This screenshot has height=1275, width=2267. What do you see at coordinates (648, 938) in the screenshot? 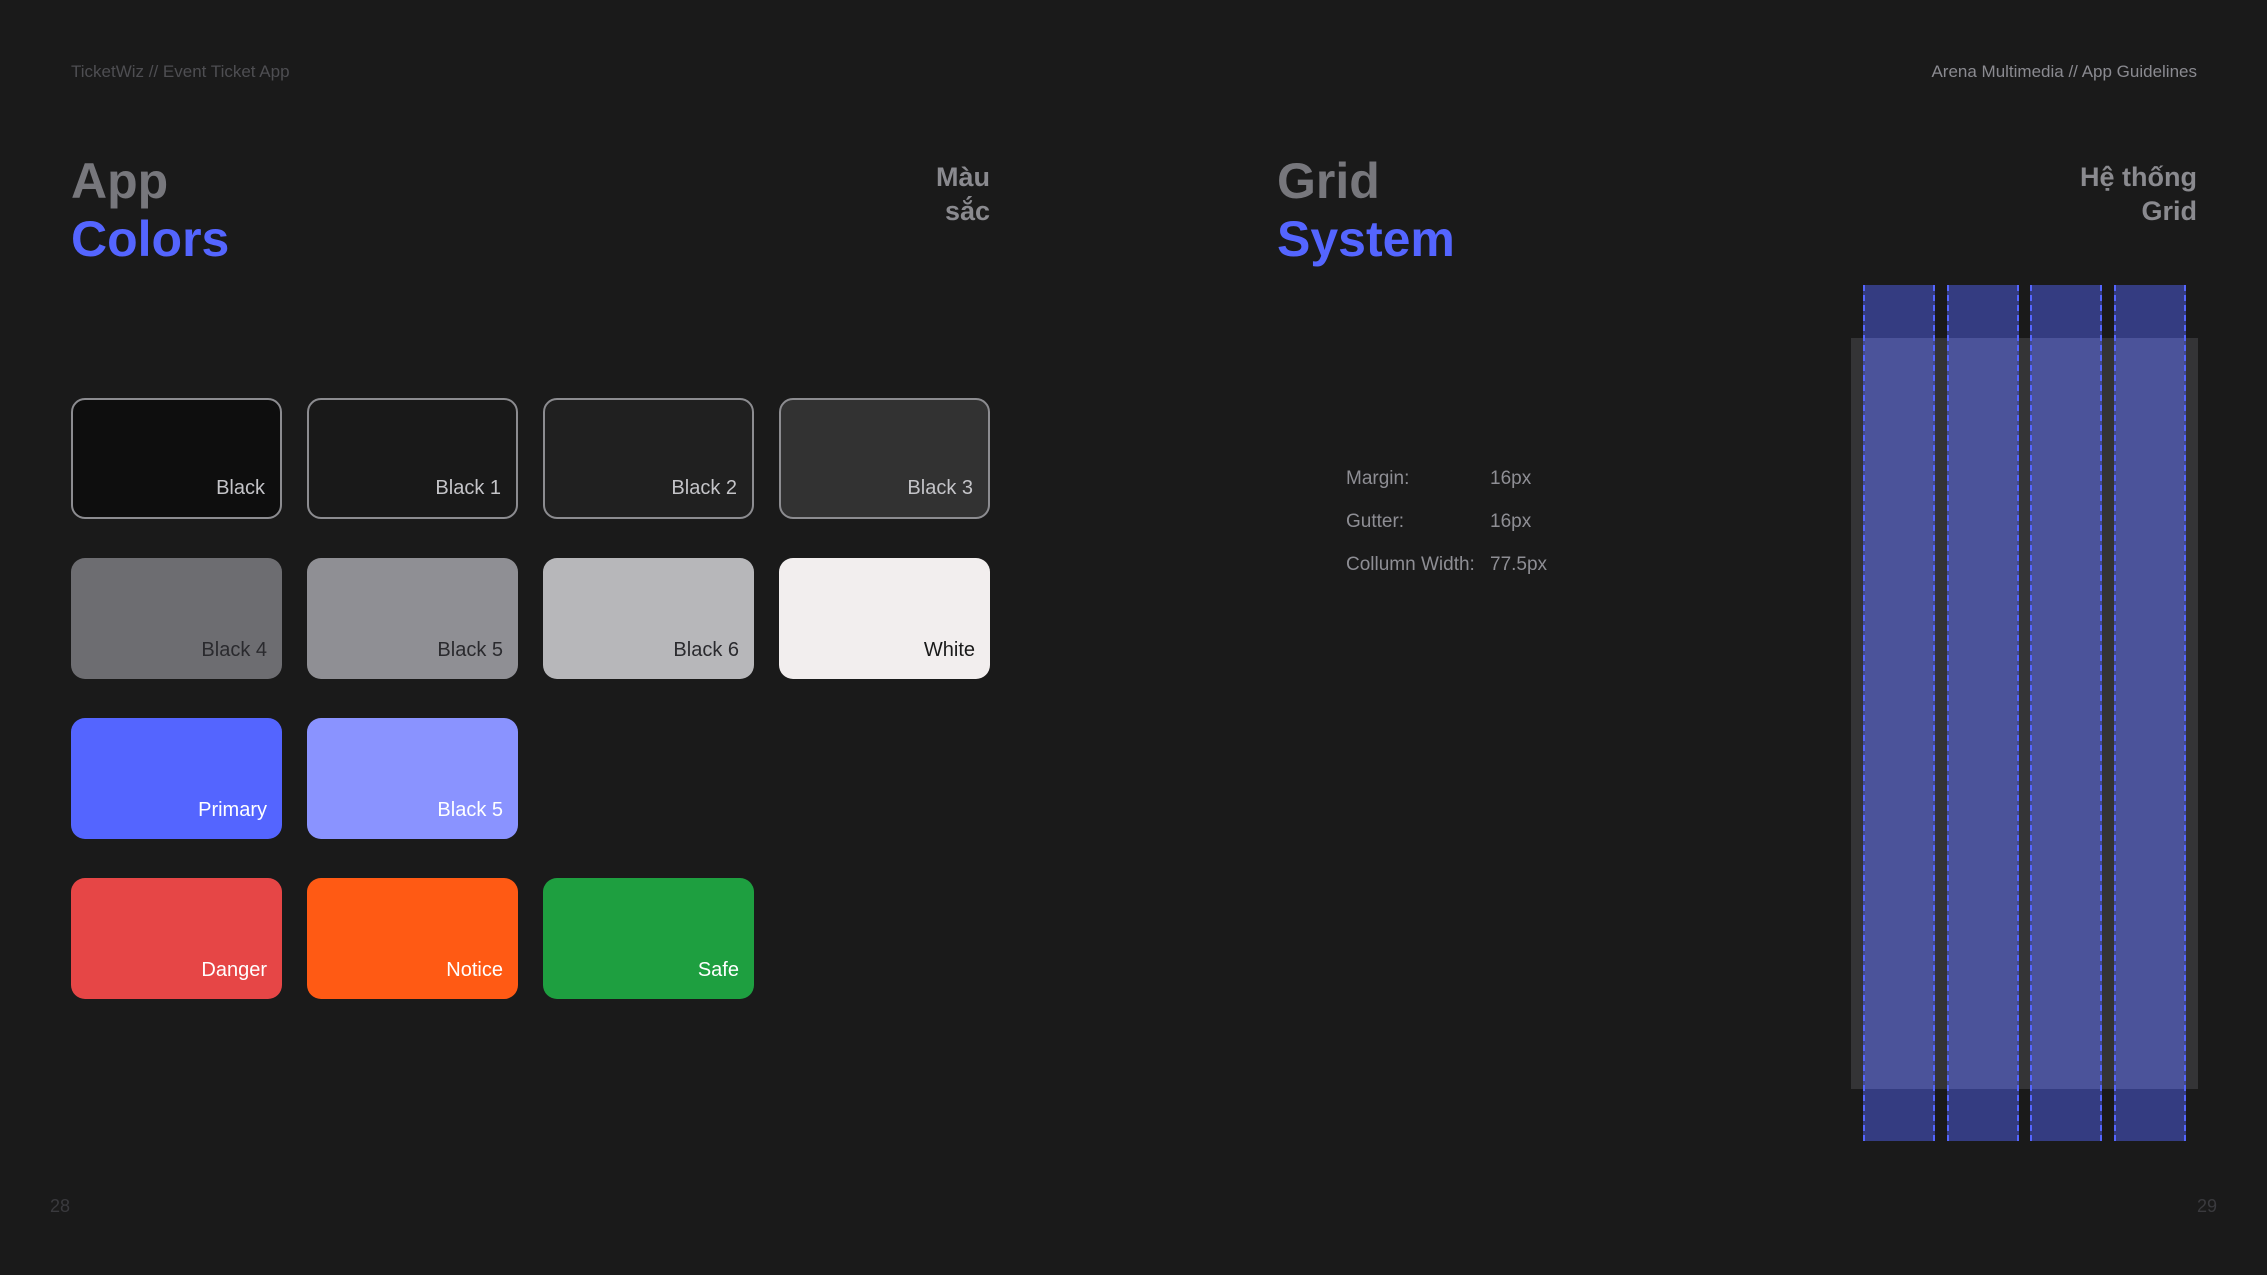
I see `color-swatch: Safe` at bounding box center [648, 938].